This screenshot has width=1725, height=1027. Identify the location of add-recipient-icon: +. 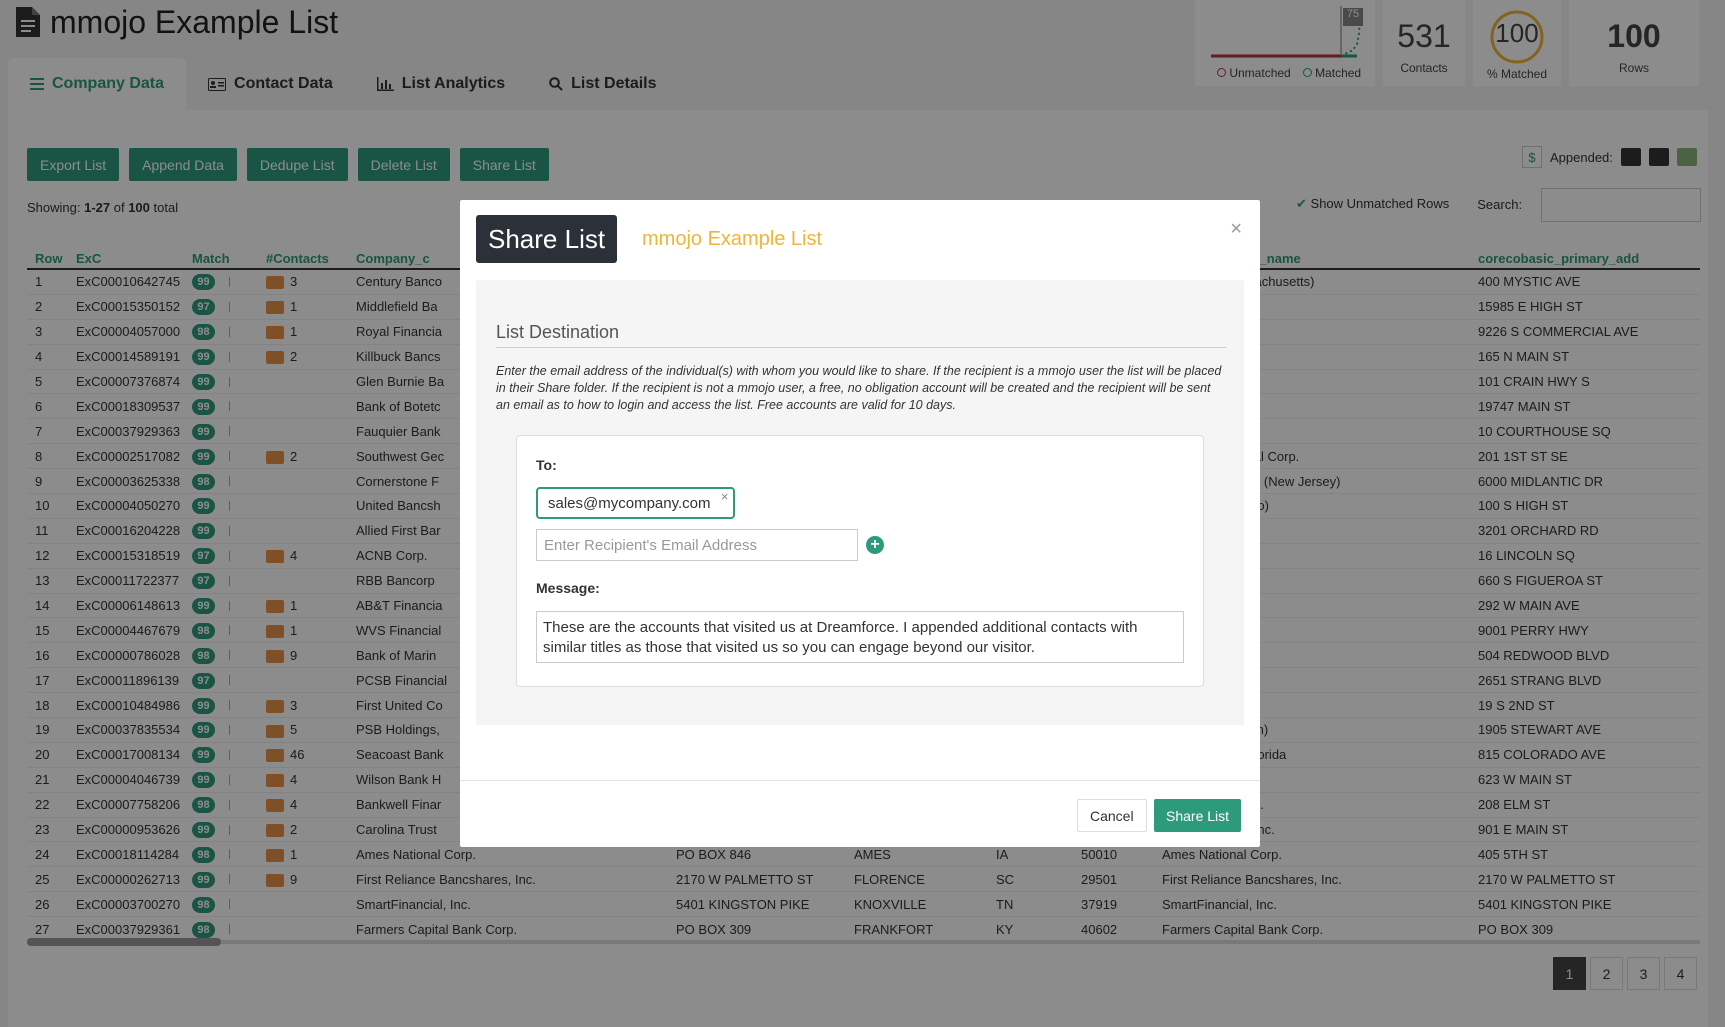
(875, 545).